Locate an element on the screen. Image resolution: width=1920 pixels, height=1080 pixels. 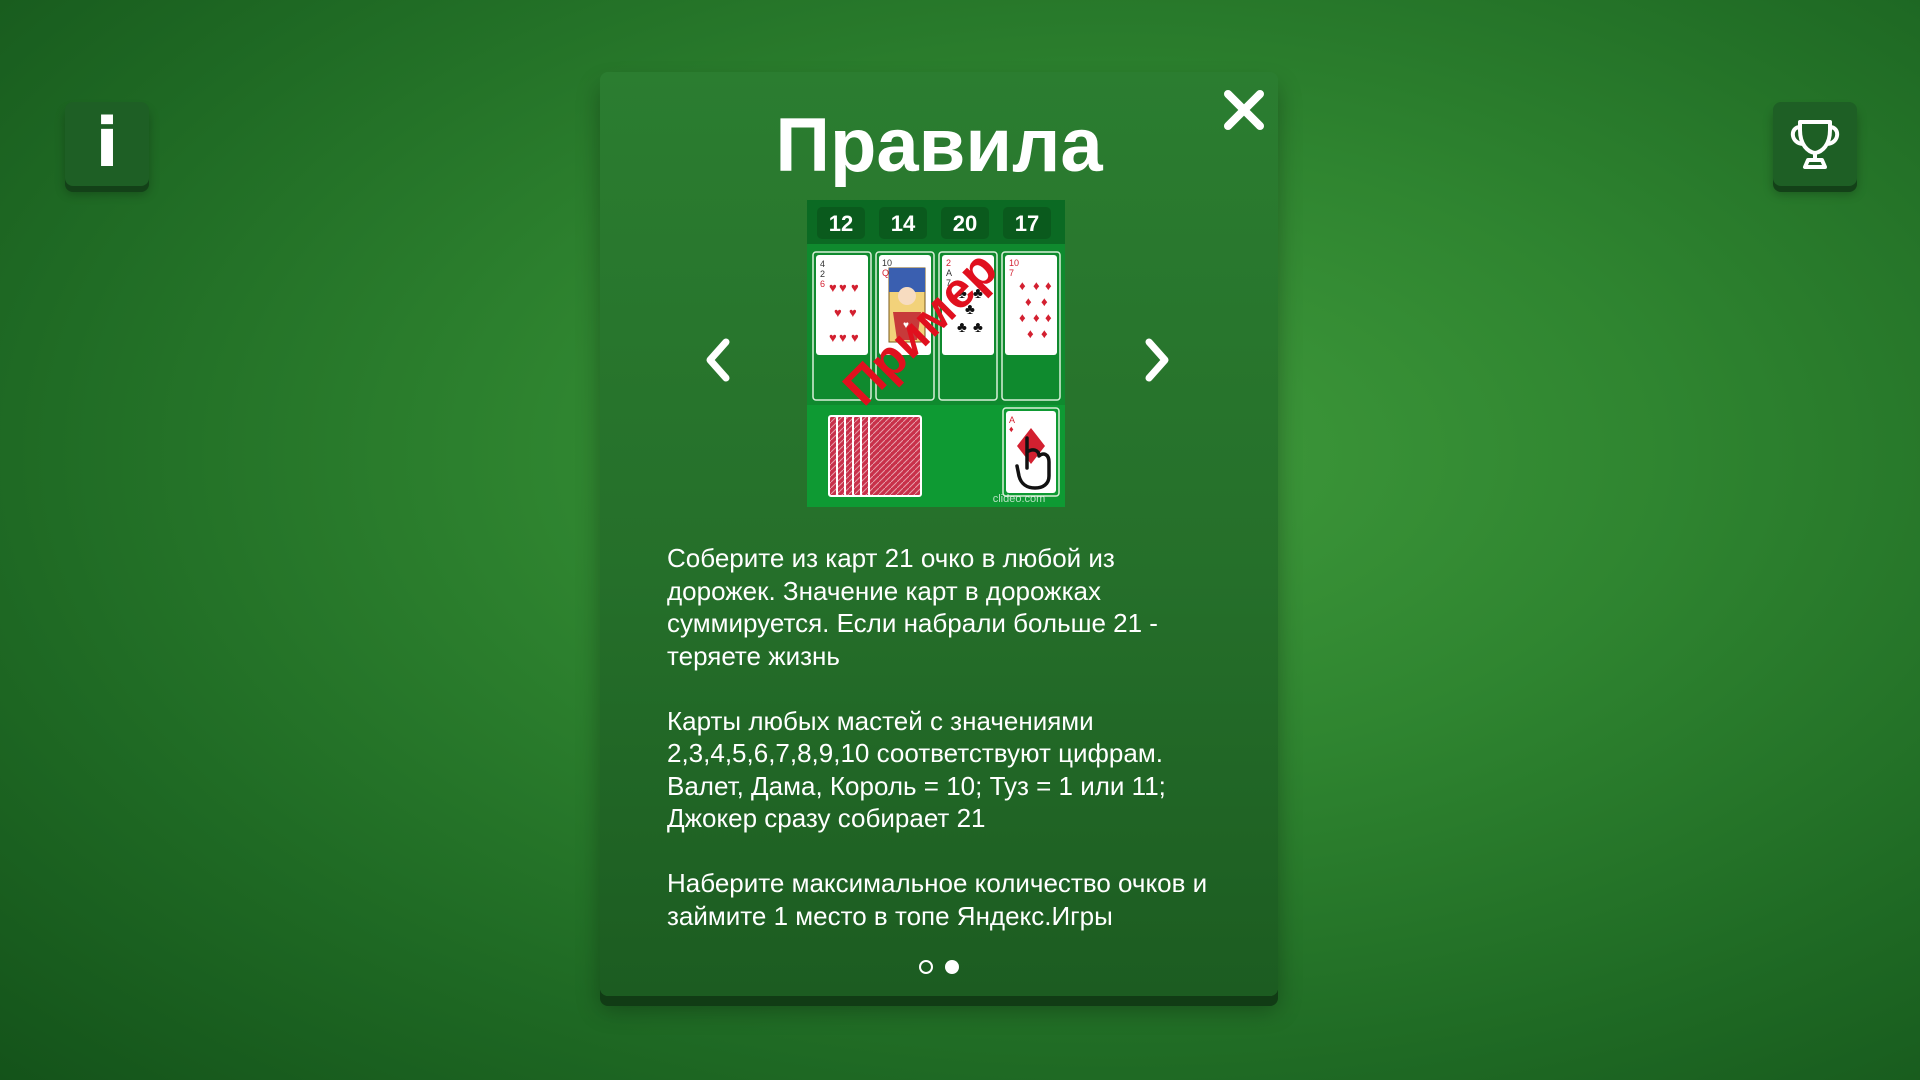
lane-score-2: 14 is located at coordinates (903, 223).